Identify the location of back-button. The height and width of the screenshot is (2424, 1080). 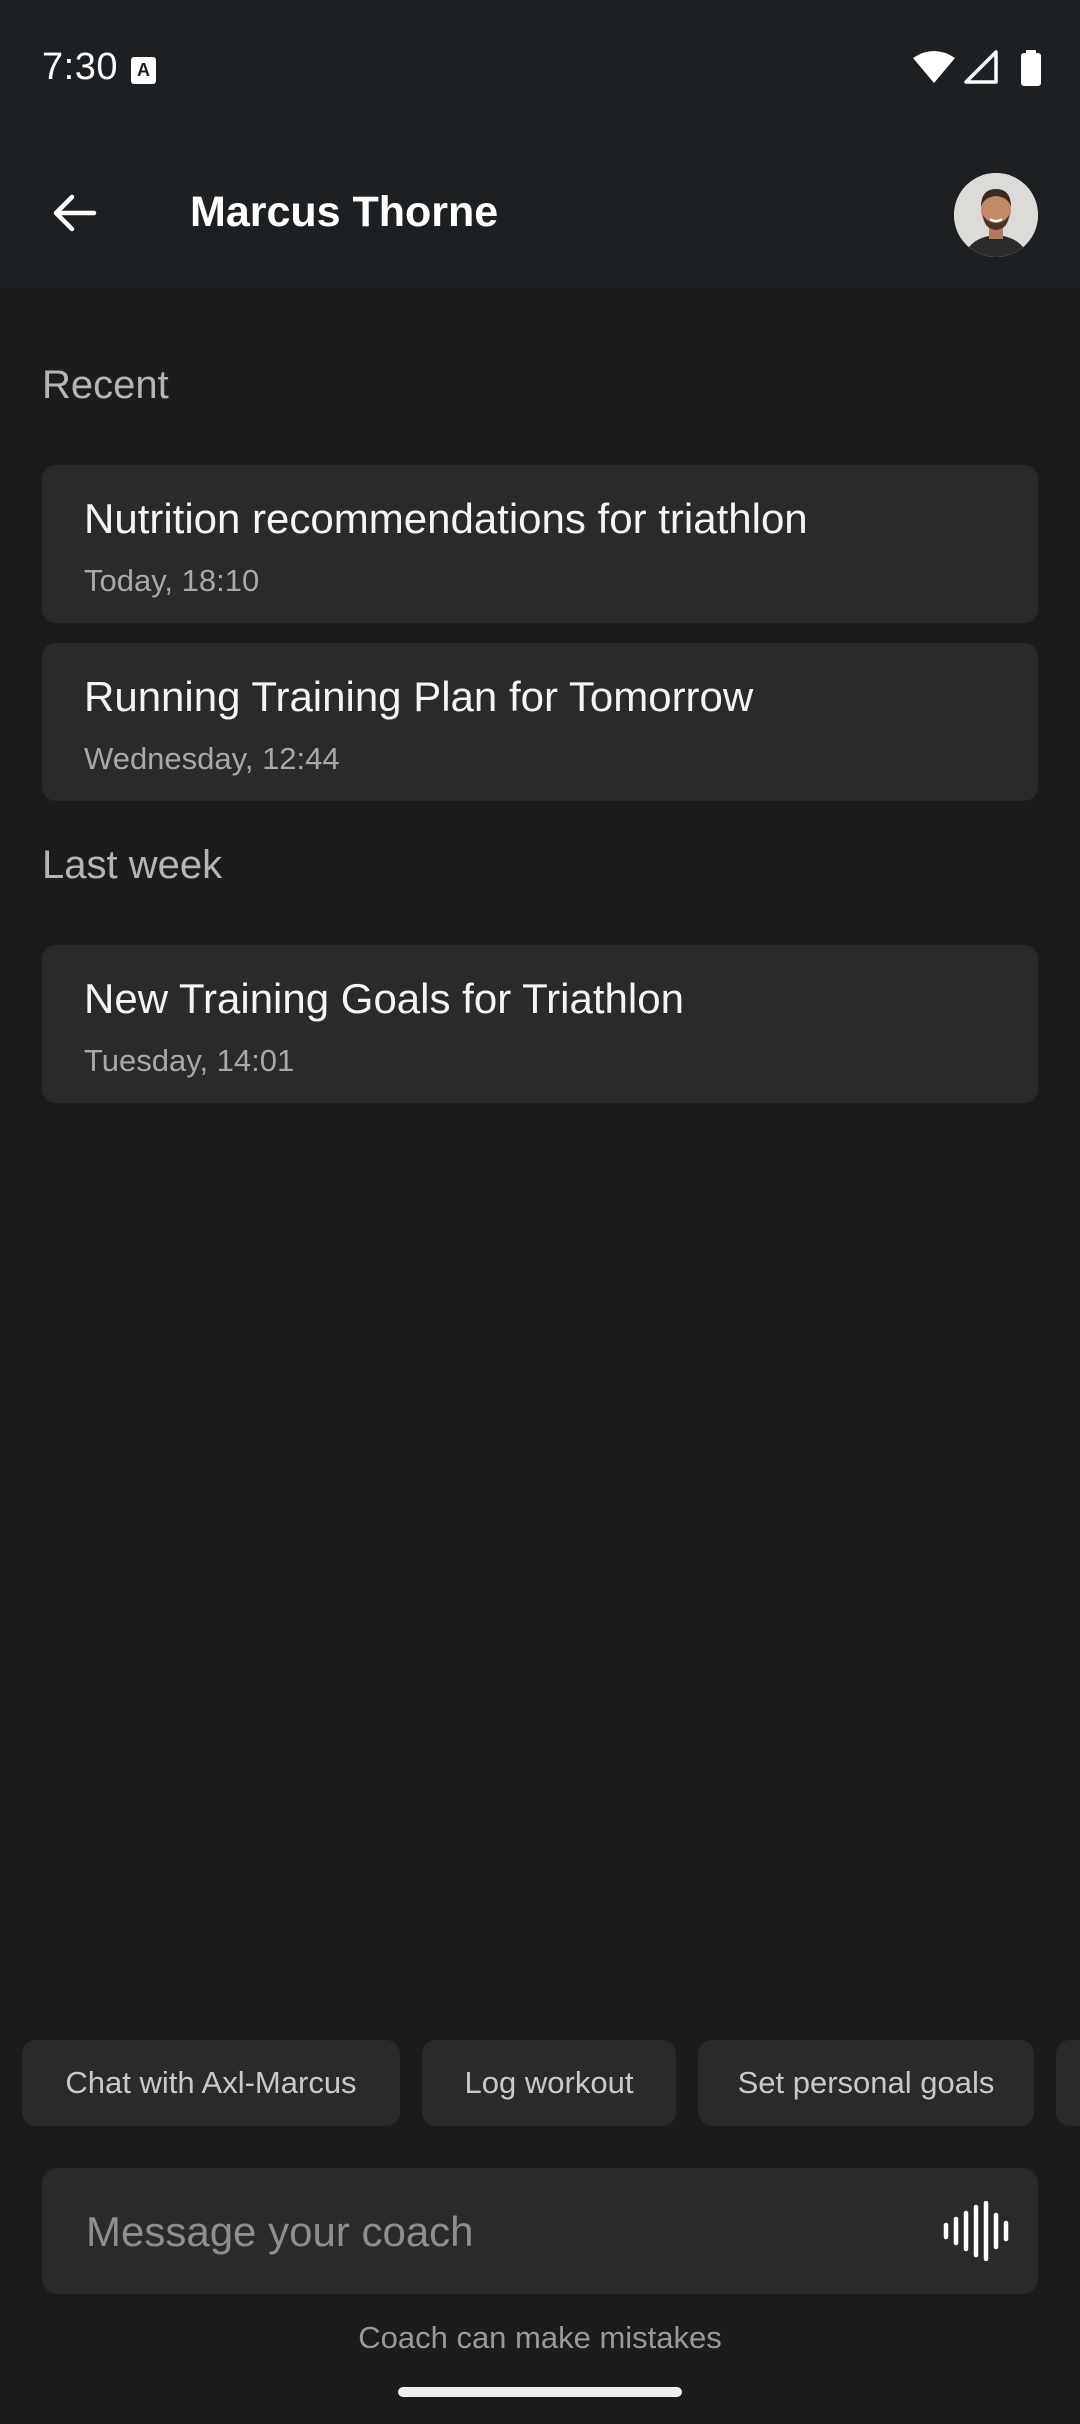
(74, 213).